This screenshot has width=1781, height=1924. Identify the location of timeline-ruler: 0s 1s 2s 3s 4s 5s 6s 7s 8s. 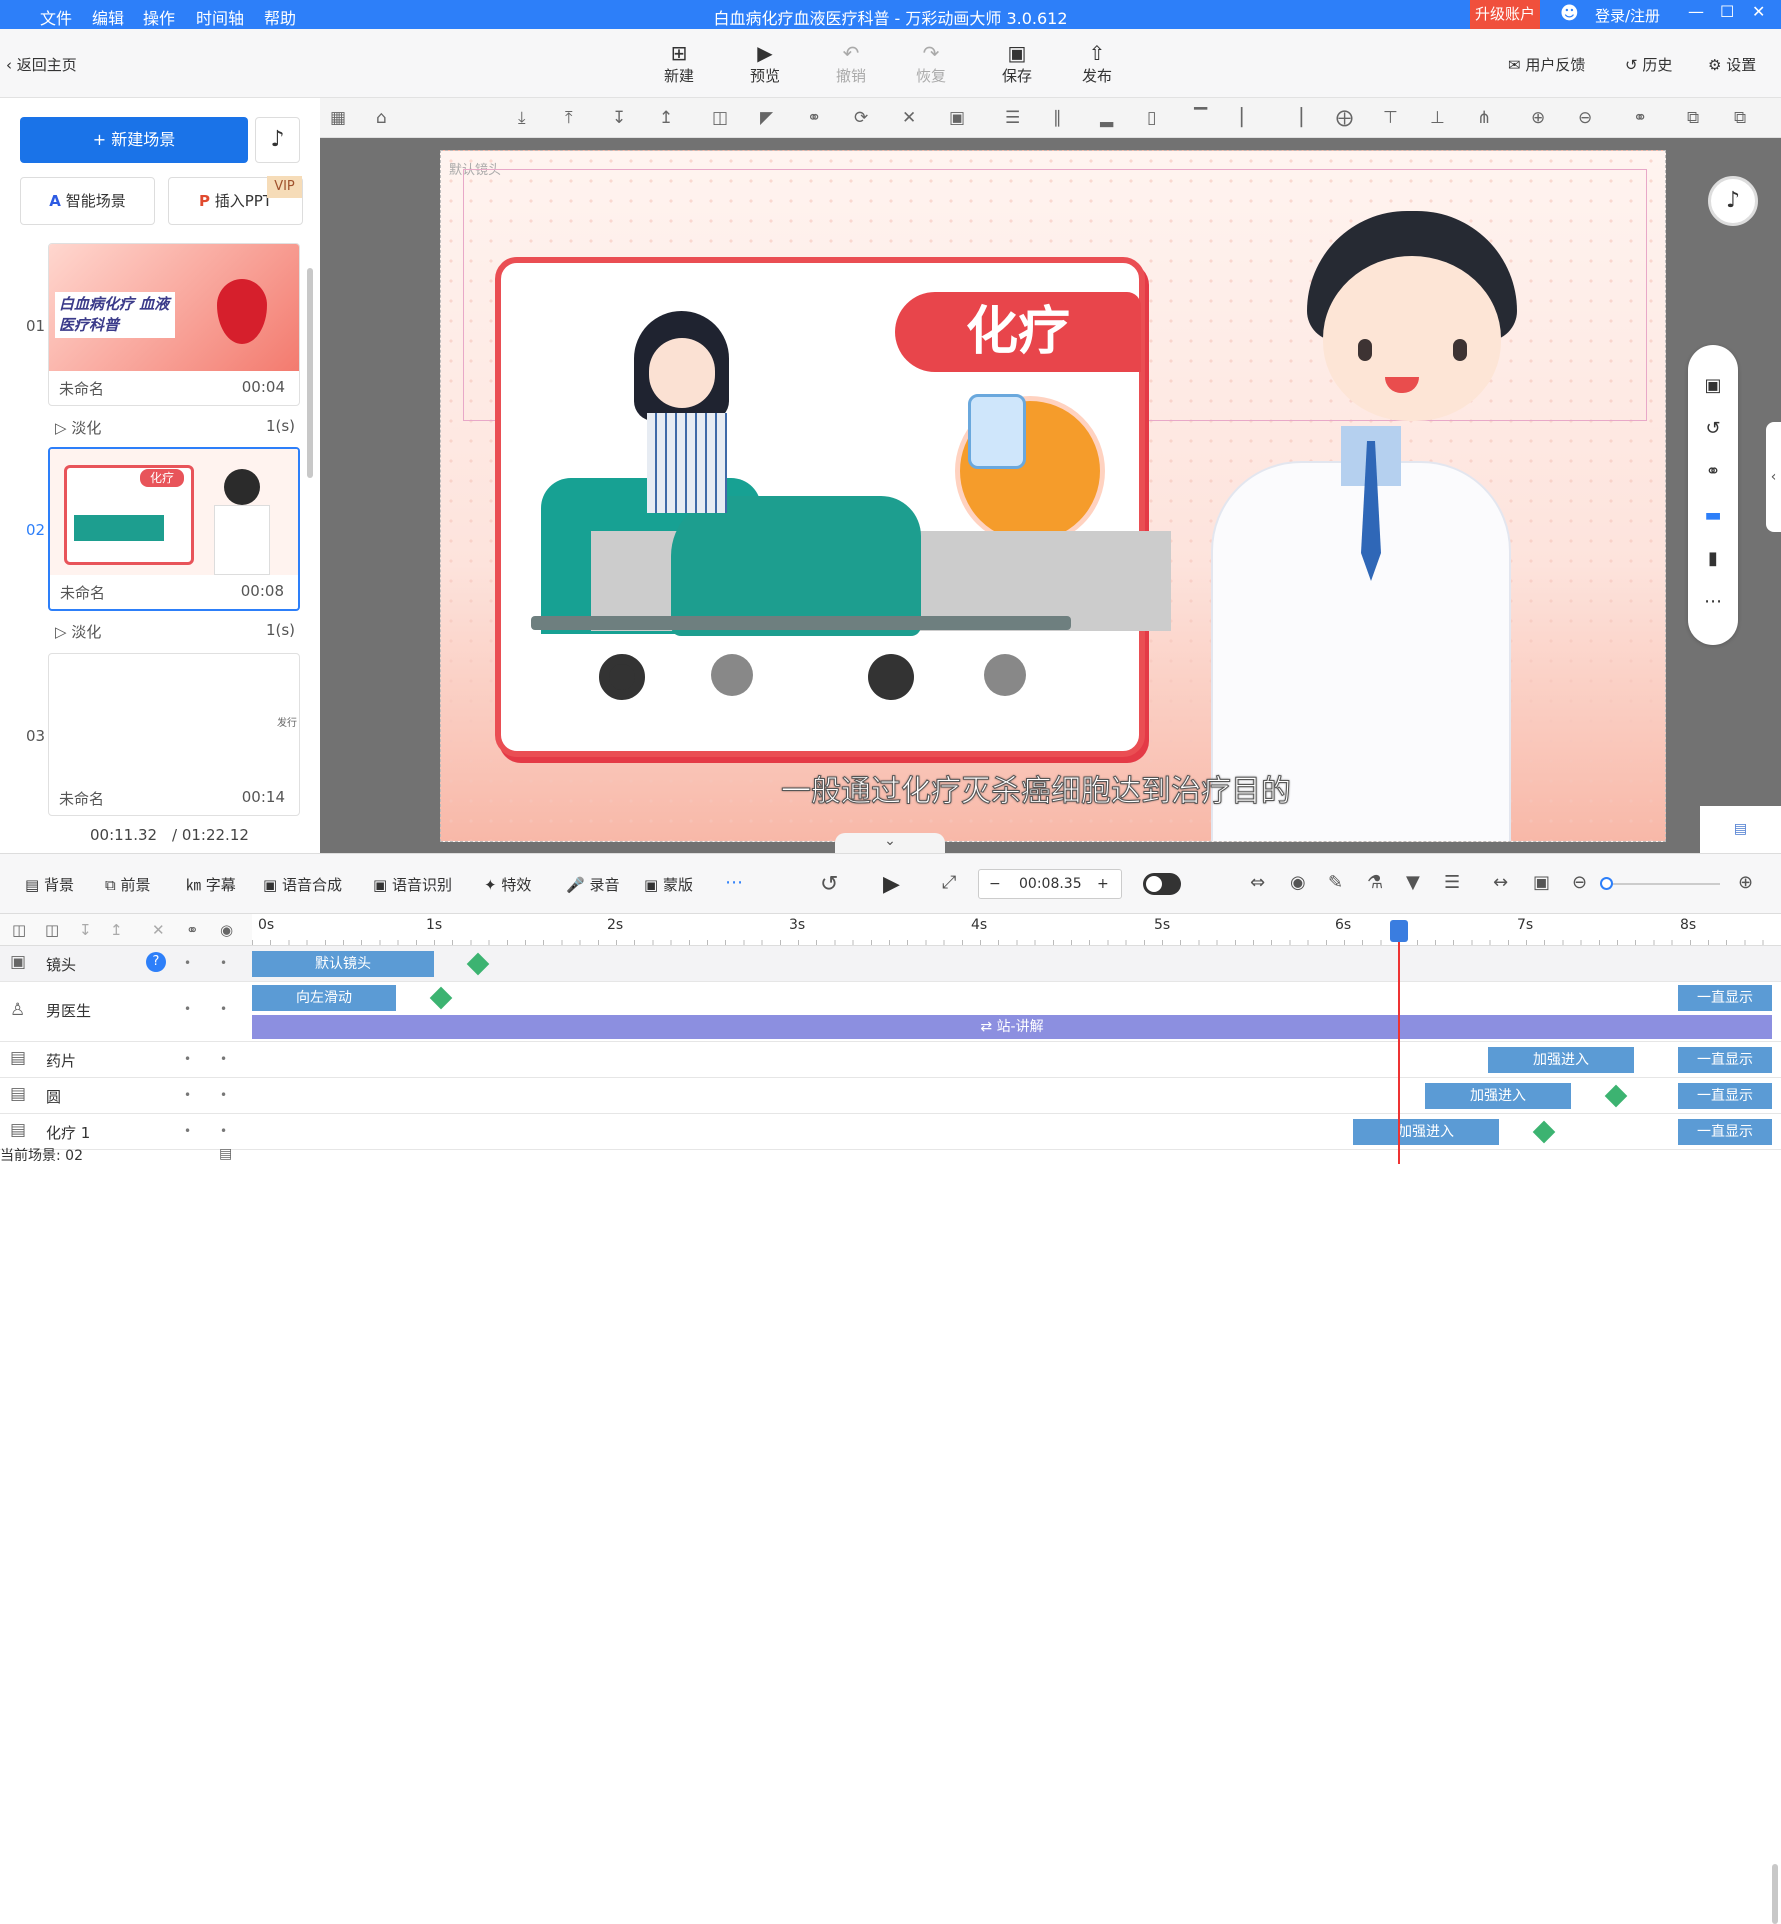
(1016, 930).